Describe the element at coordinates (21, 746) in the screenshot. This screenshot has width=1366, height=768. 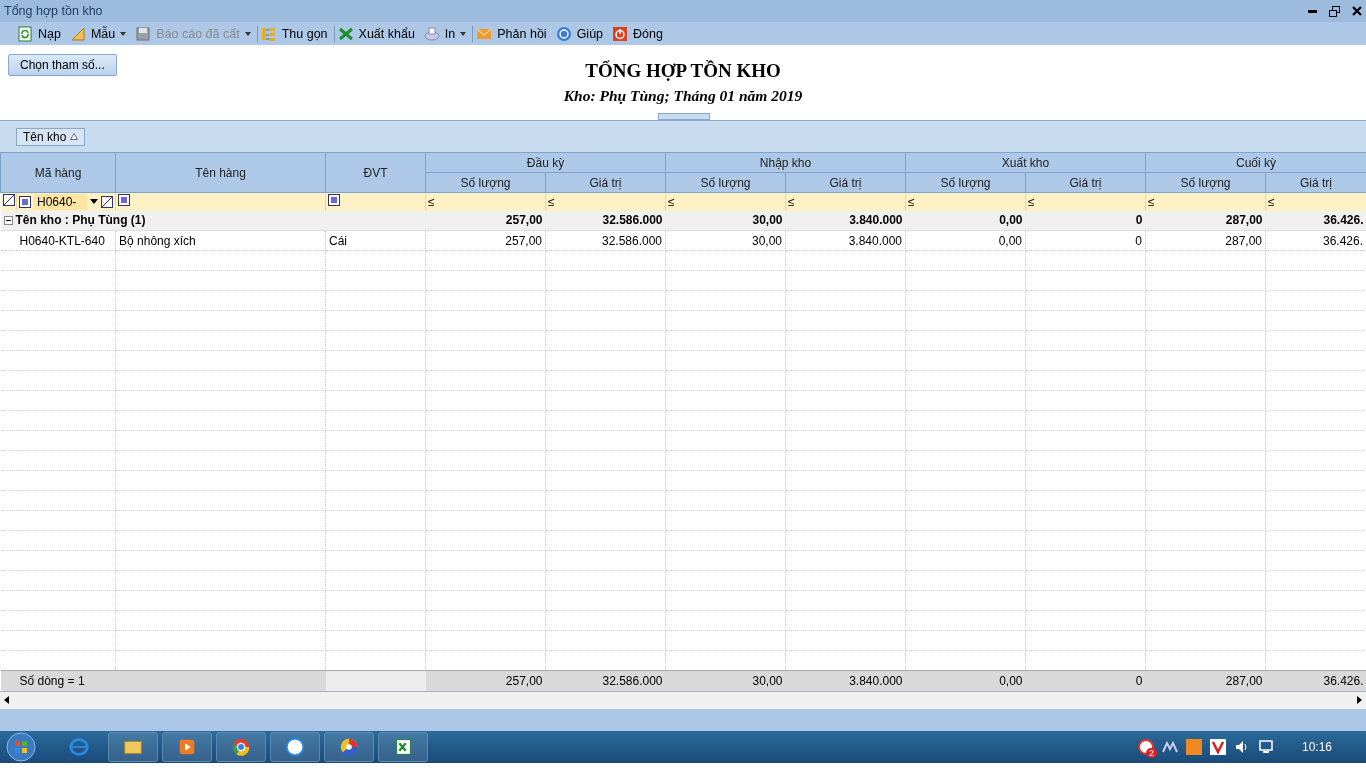
I see `start-button` at that location.